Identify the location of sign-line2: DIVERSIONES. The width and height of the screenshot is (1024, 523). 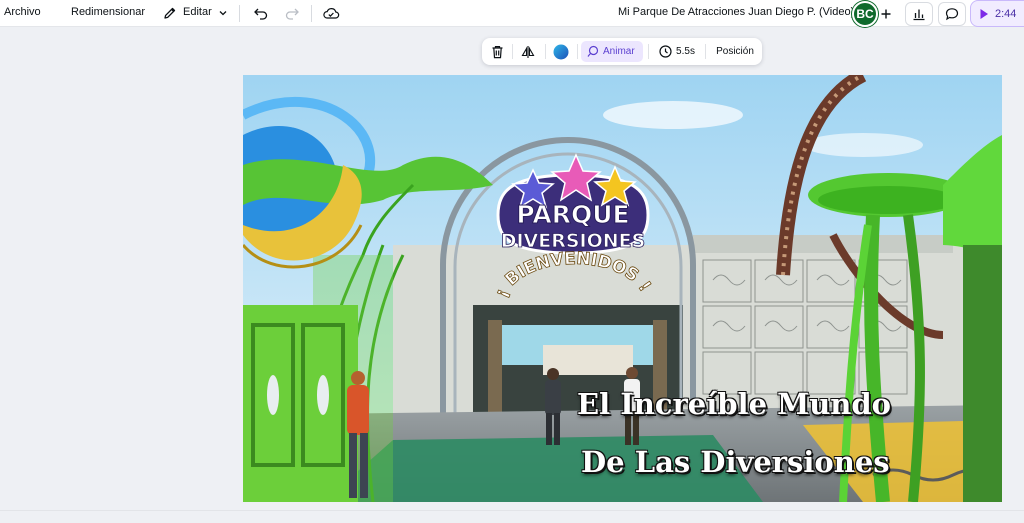
(573, 241).